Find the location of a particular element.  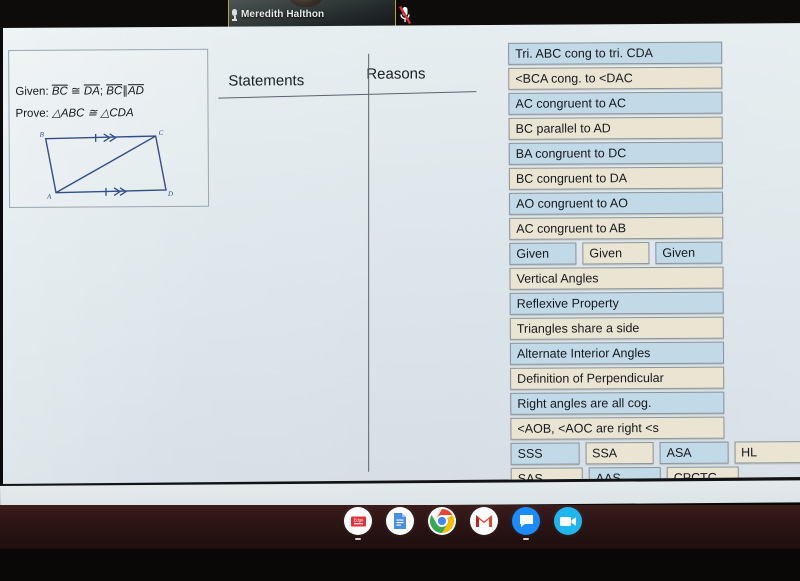

google-chrome-icon is located at coordinates (442, 521).